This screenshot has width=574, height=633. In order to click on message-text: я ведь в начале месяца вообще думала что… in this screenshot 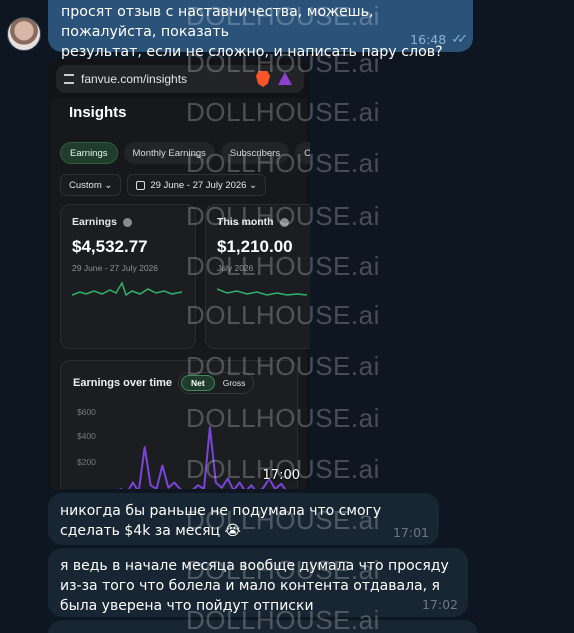, I will do `click(254, 586)`.